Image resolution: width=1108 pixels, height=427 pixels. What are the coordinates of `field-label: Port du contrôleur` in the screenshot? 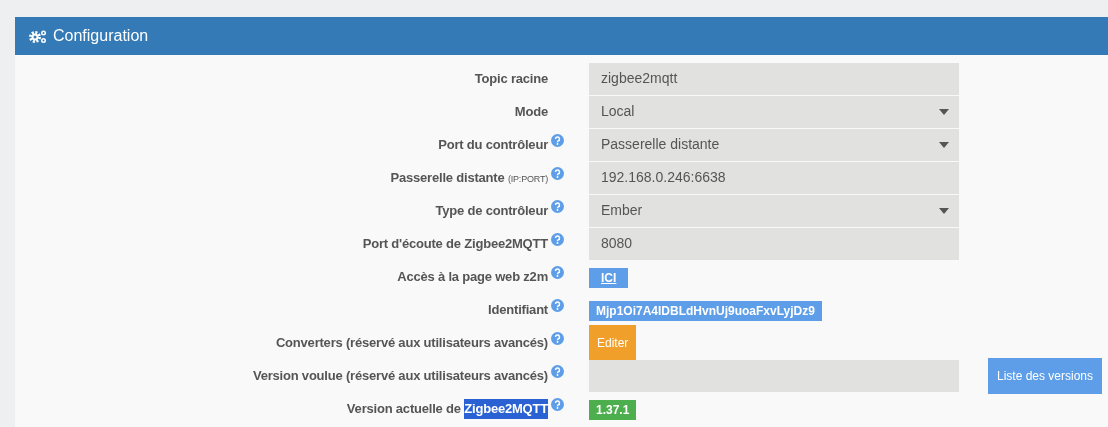 It's located at (492, 144).